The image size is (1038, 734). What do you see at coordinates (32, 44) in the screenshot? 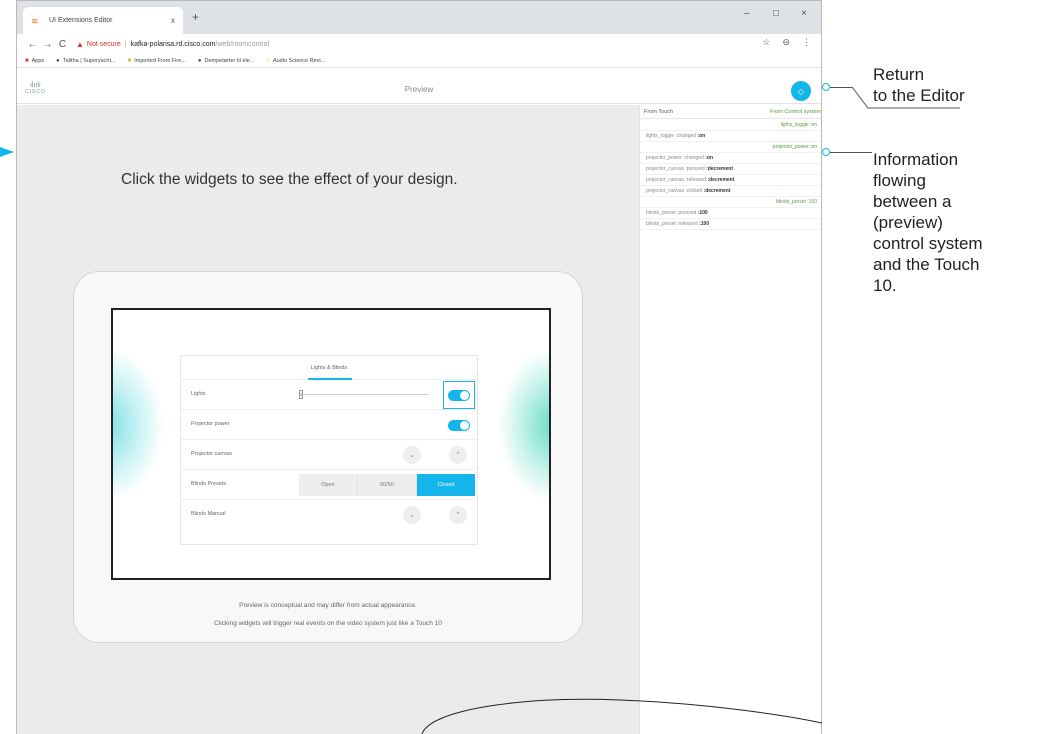
I see `back-arrow-icon: ←` at bounding box center [32, 44].